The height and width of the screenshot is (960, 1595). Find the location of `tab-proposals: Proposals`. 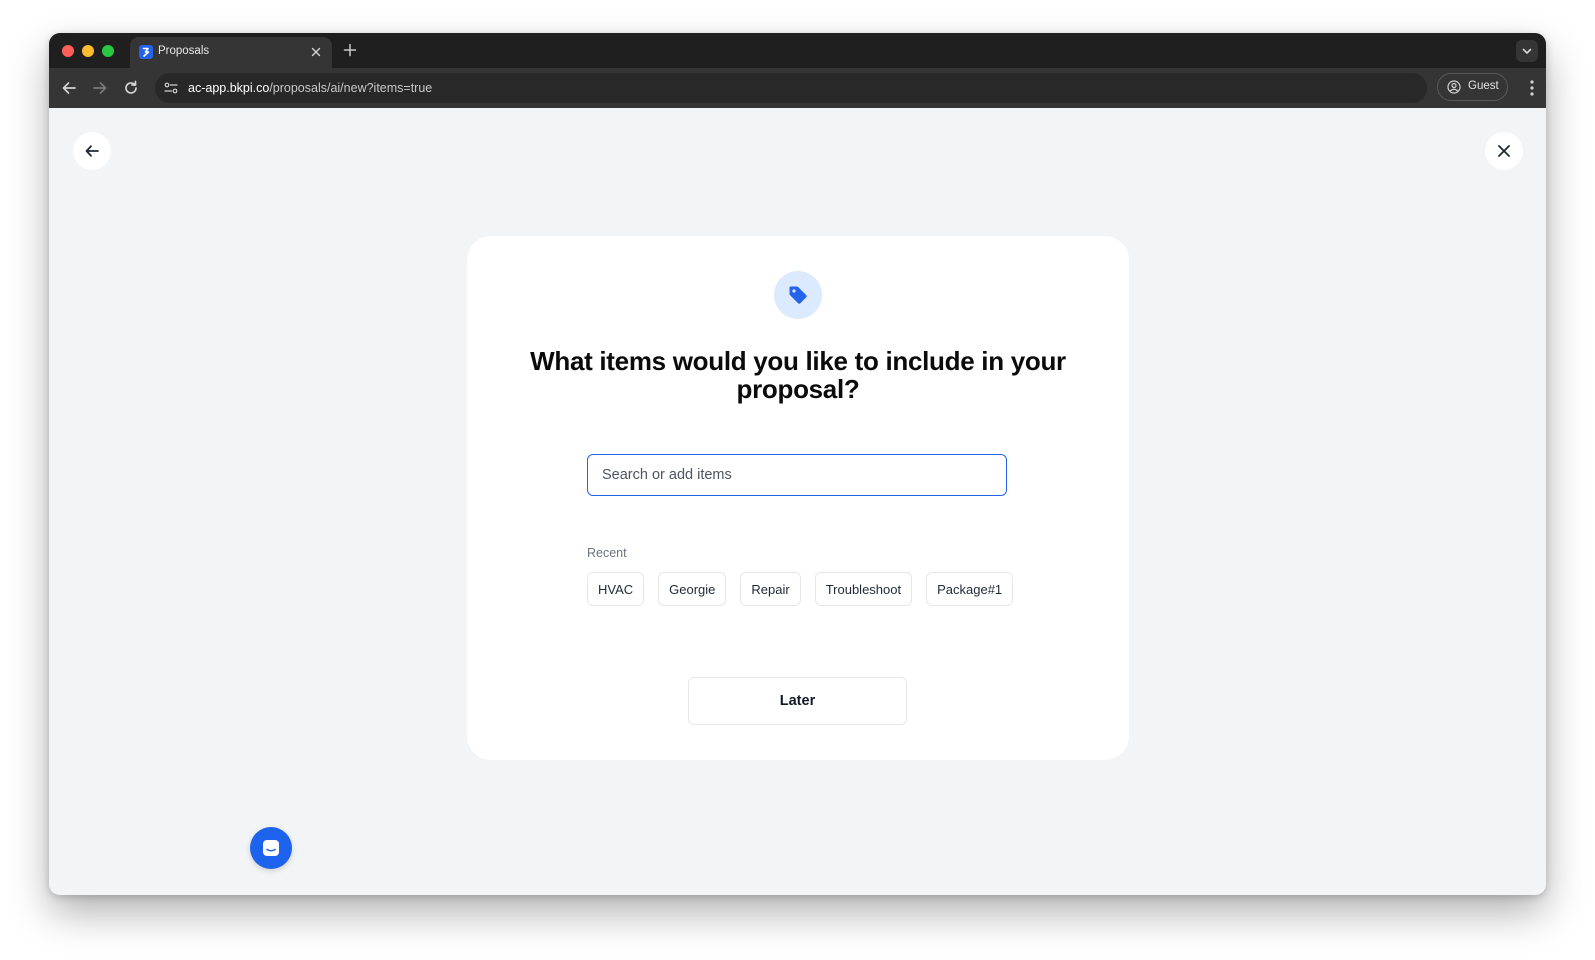

tab-proposals: Proposals is located at coordinates (231, 52).